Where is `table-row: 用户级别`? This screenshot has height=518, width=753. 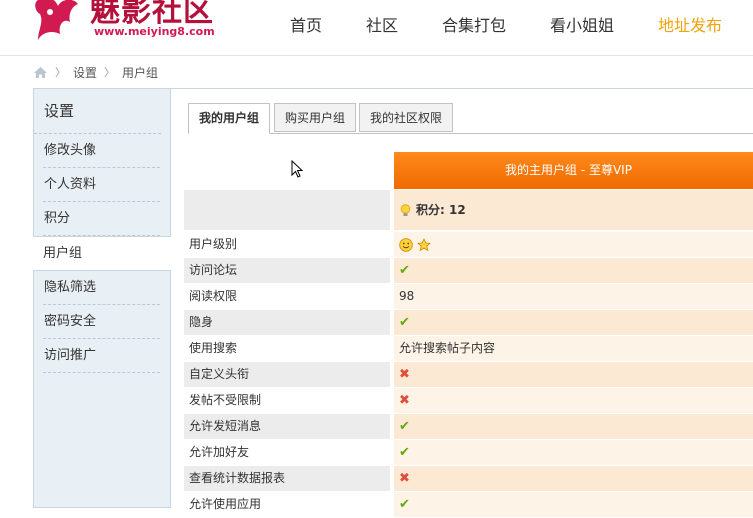 table-row: 用户级别 is located at coordinates (468, 245).